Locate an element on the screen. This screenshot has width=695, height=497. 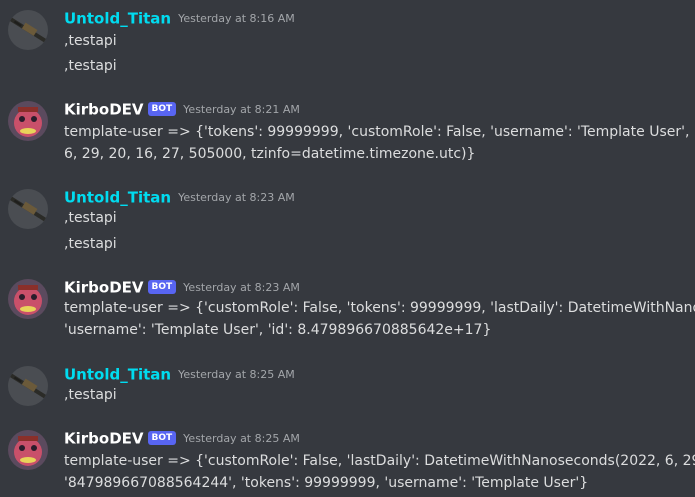
message-header: KirboDEV BOT Yesterday at 8:21 AM is located at coordinates (182, 109).